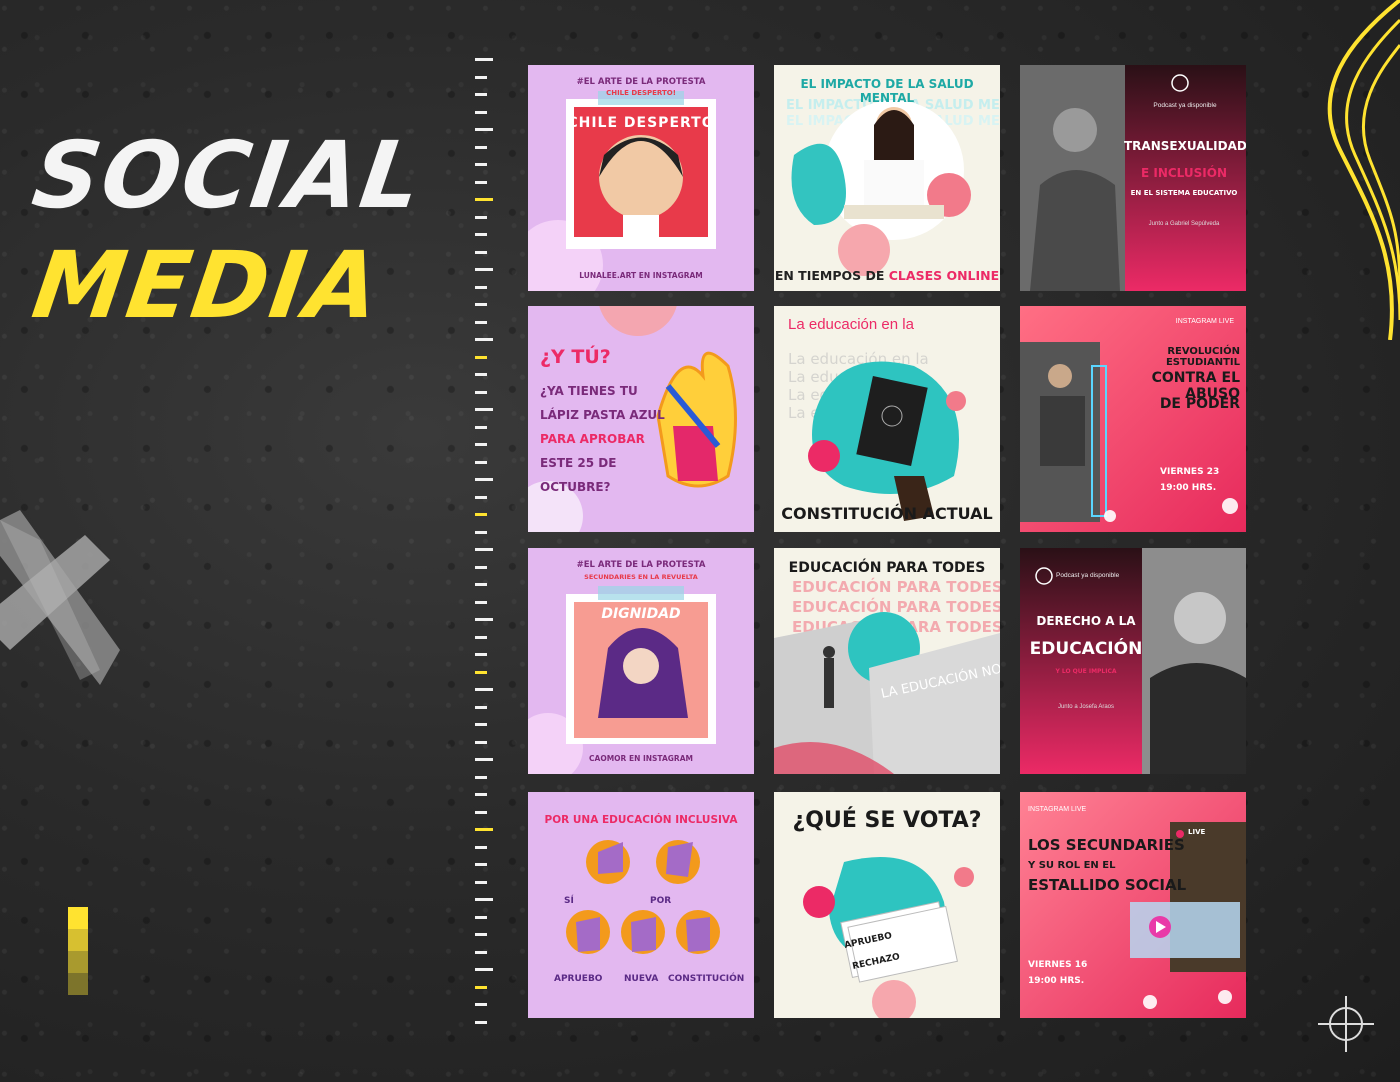 The width and height of the screenshot is (1400, 1082). I want to click on tile-4-l5: OCTUBRE?, so click(575, 487).